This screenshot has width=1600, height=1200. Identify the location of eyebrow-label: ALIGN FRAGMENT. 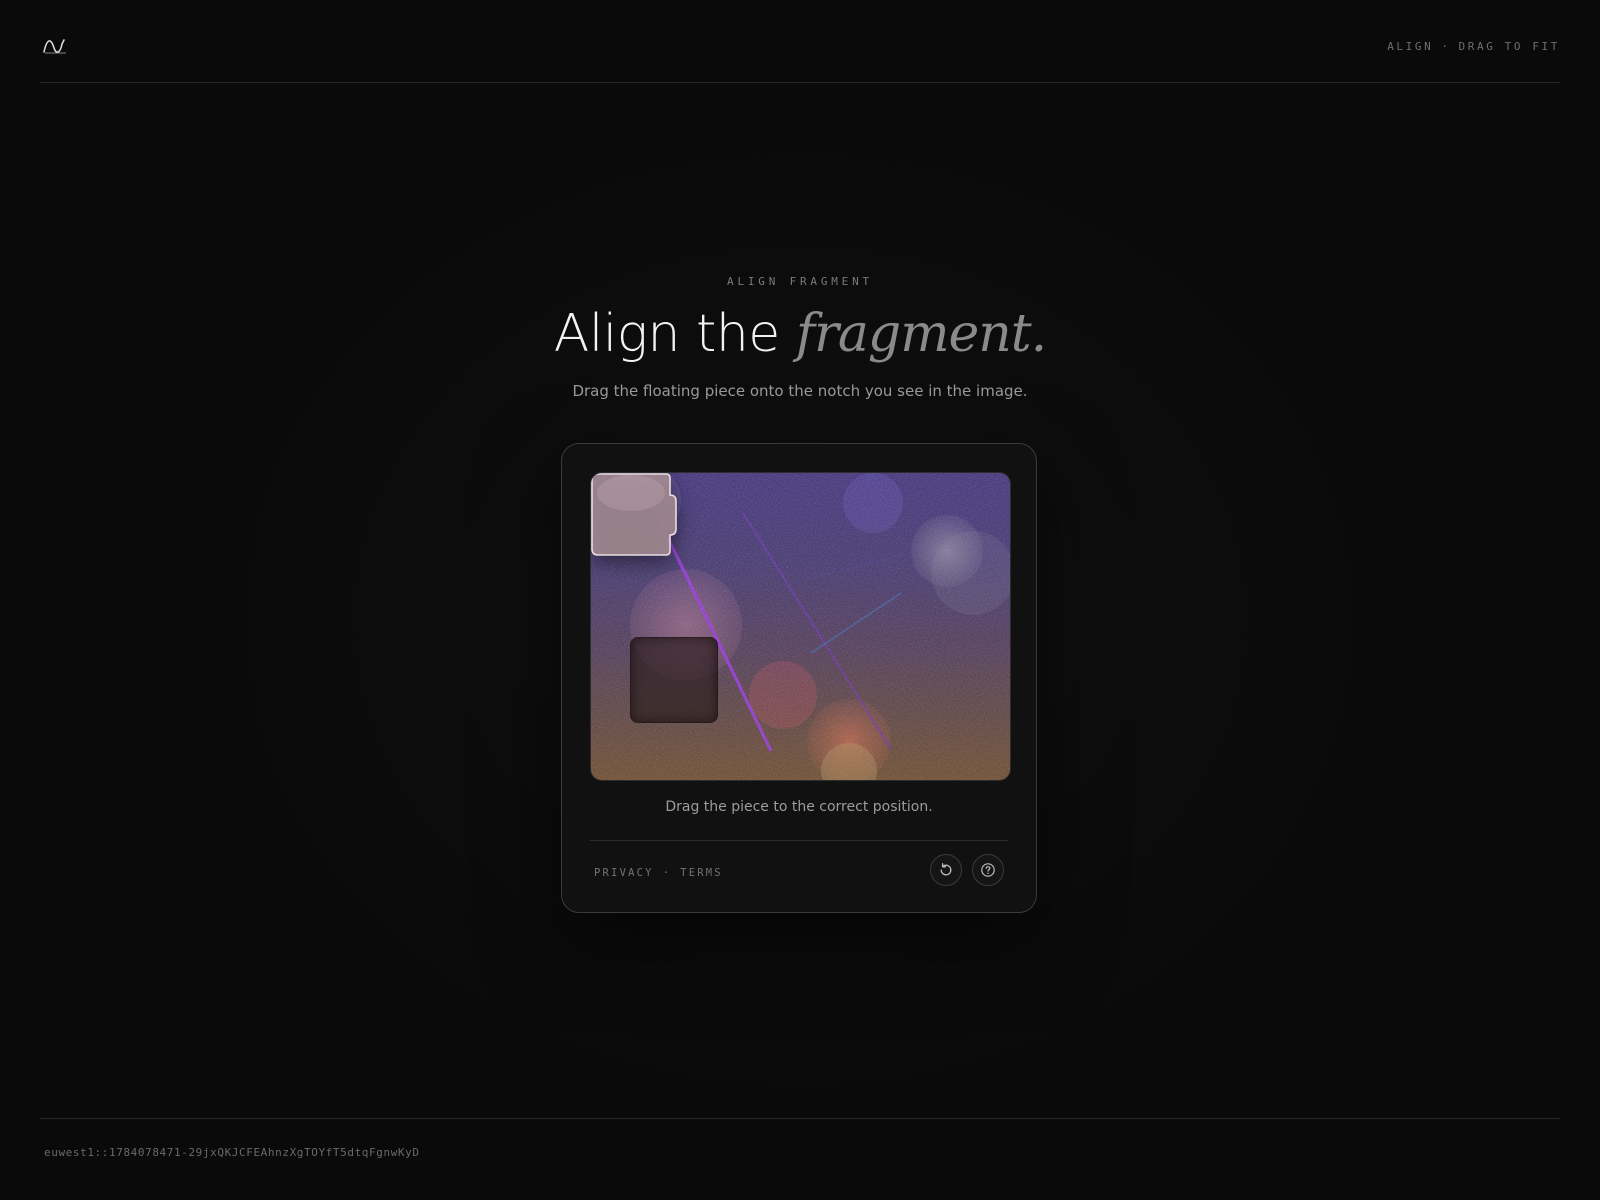
(800, 281).